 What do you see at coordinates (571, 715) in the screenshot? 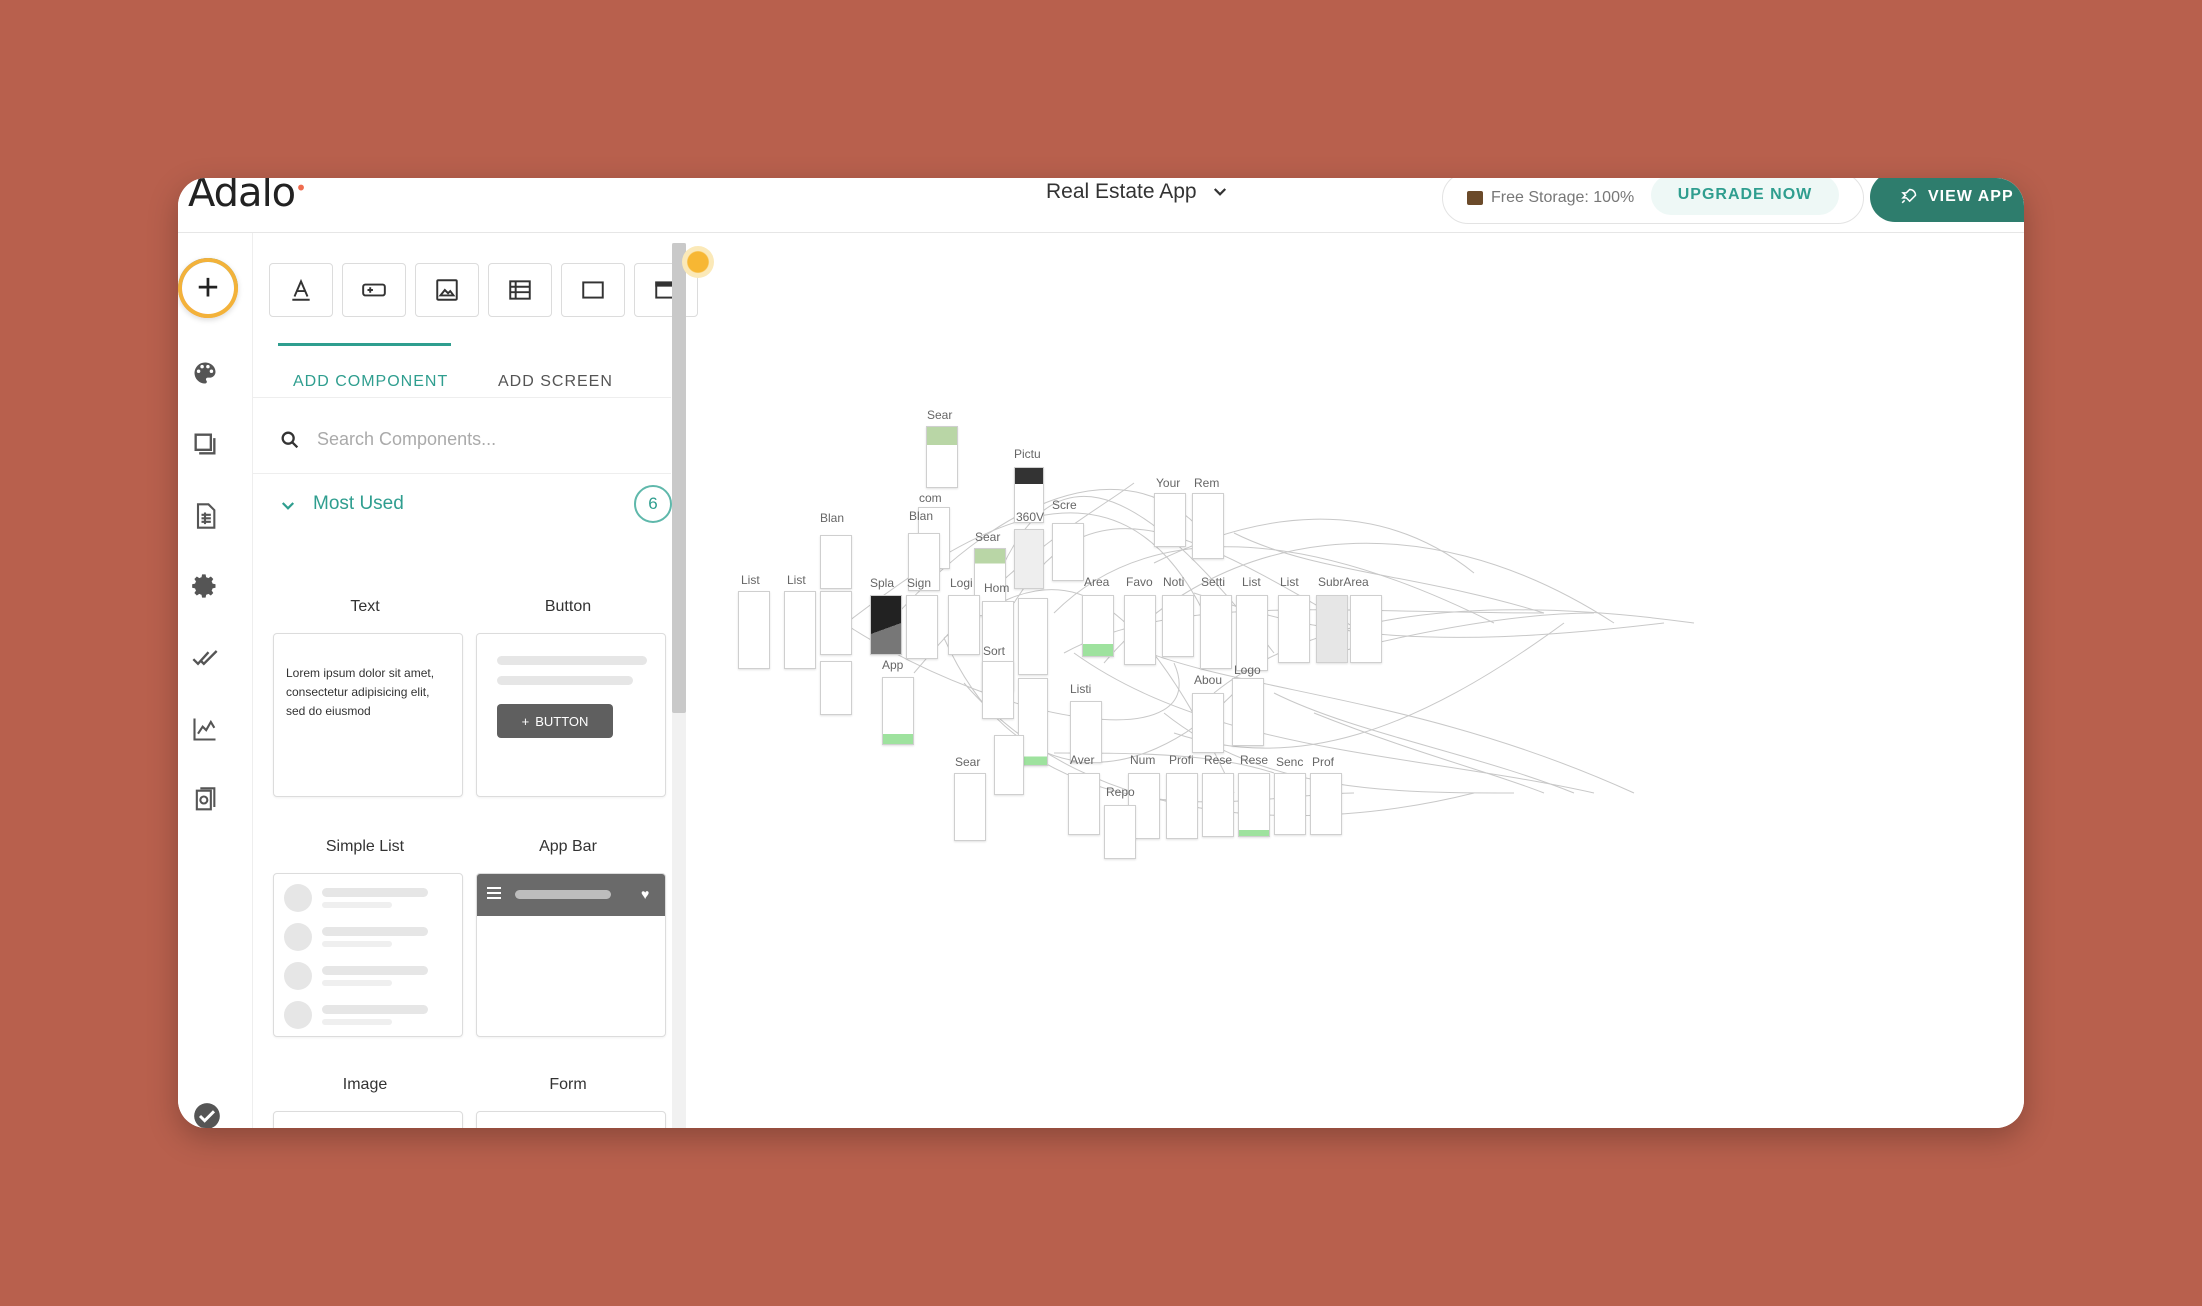
I see `button-component-card: + BUTTON` at bounding box center [571, 715].